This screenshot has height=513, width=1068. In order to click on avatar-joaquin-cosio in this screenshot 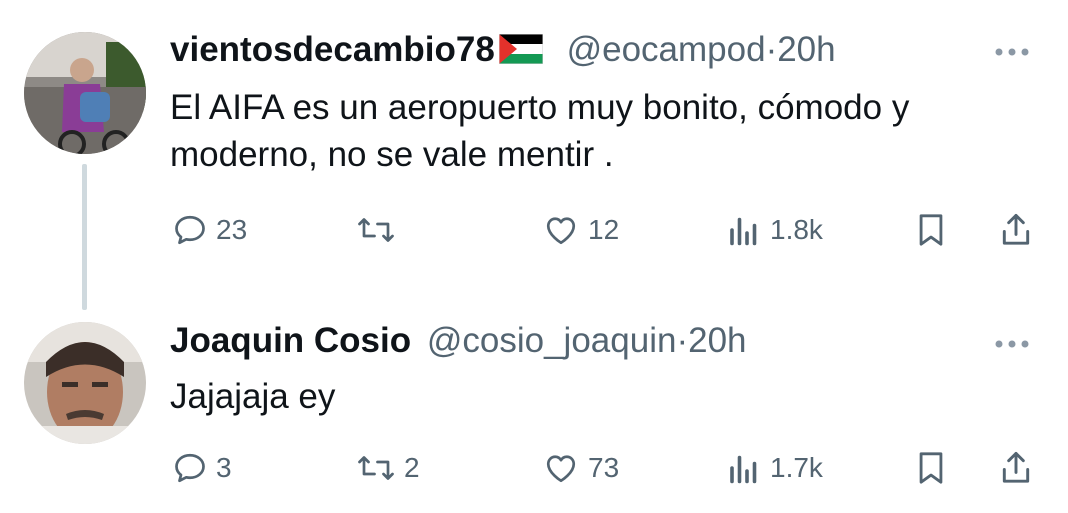, I will do `click(85, 383)`.